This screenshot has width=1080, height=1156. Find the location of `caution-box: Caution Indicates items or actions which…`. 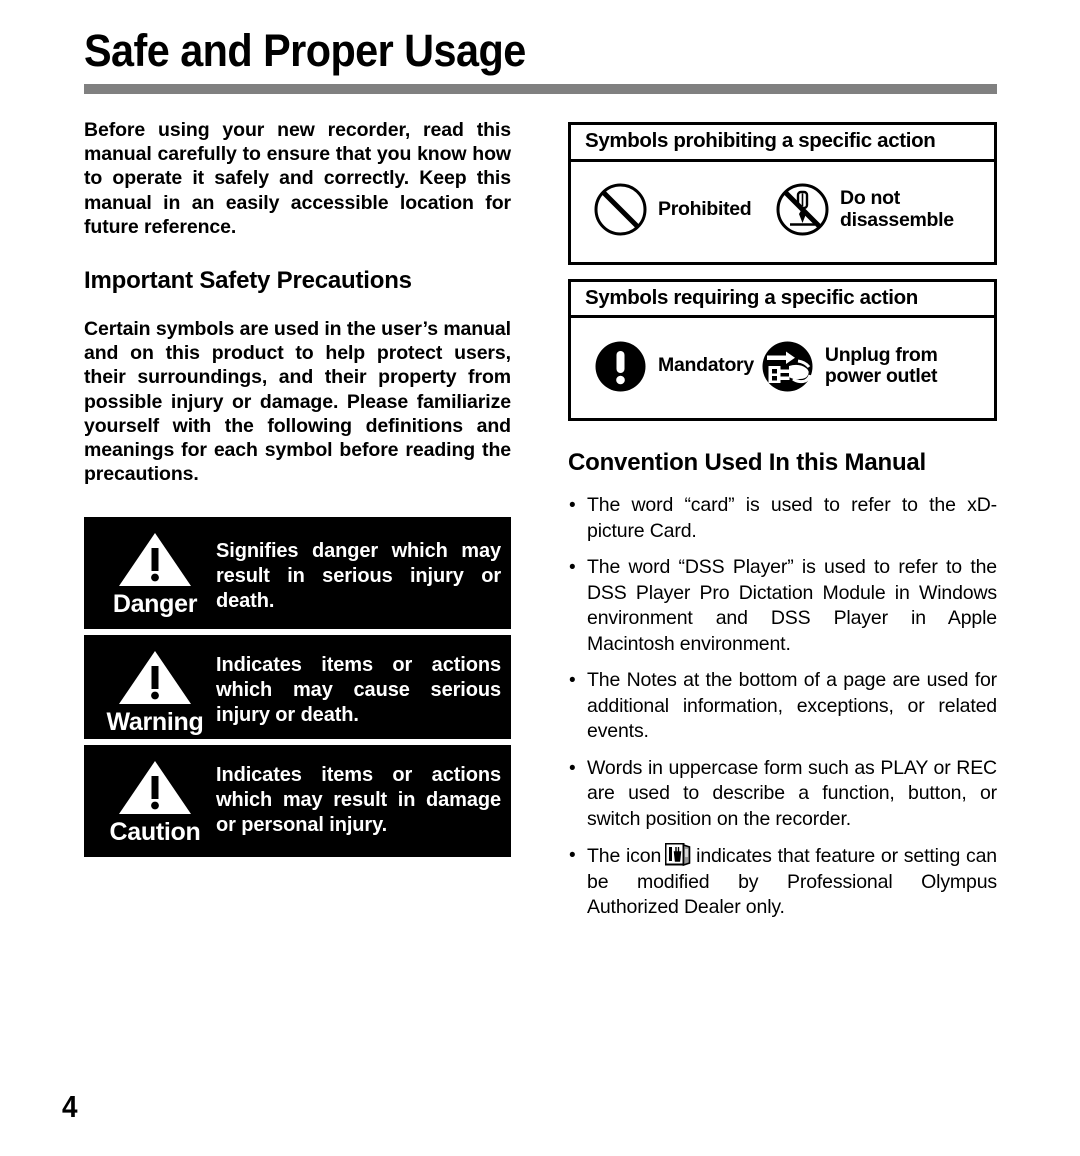

caution-box: Caution Indicates items or actions which… is located at coordinates (297, 801).